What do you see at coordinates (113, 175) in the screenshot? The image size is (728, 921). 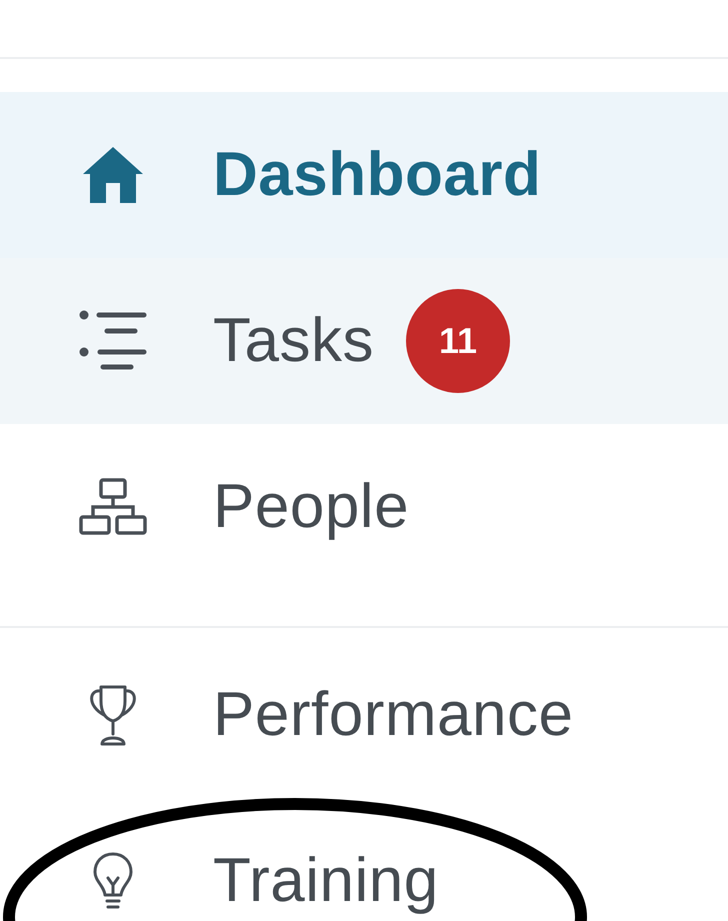 I see `home-icon` at bounding box center [113, 175].